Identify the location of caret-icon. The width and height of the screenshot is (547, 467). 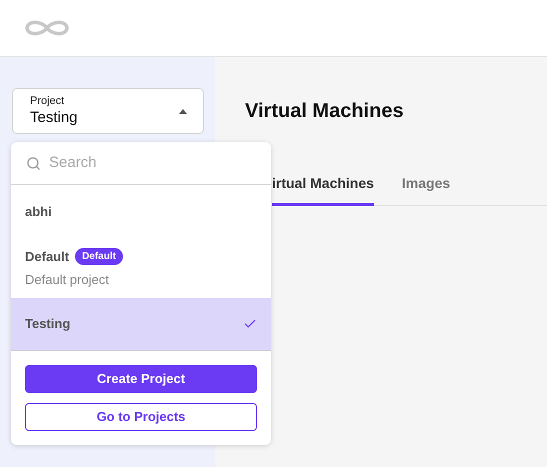
(183, 111).